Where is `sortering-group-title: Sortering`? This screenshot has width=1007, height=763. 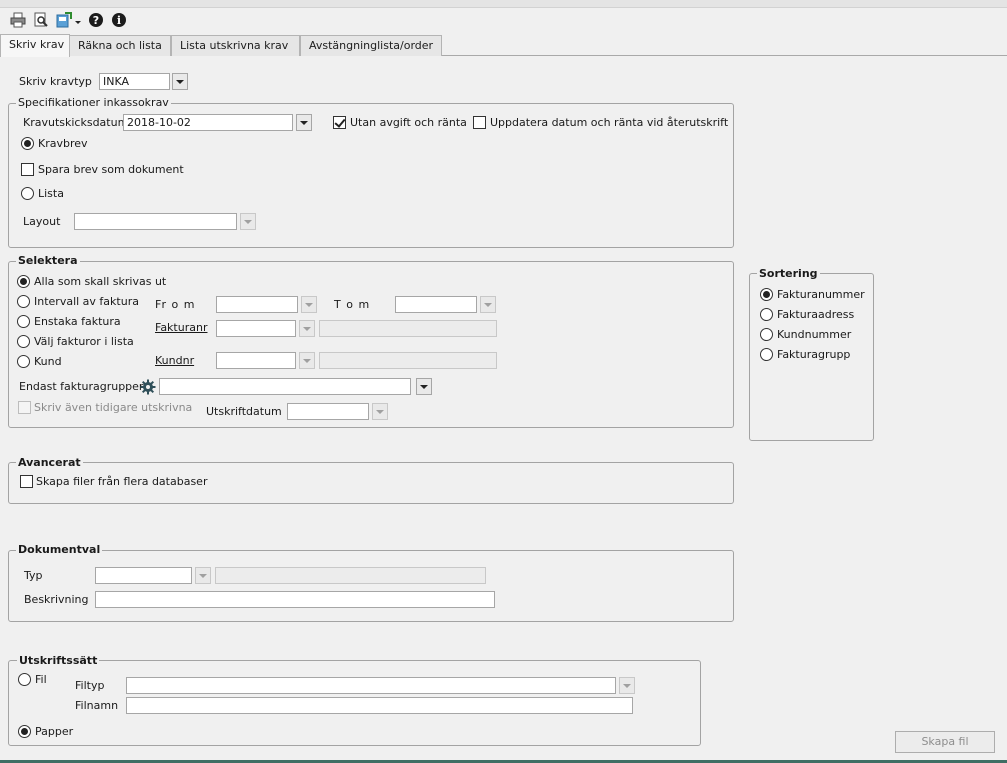
sortering-group-title: Sortering is located at coordinates (788, 273).